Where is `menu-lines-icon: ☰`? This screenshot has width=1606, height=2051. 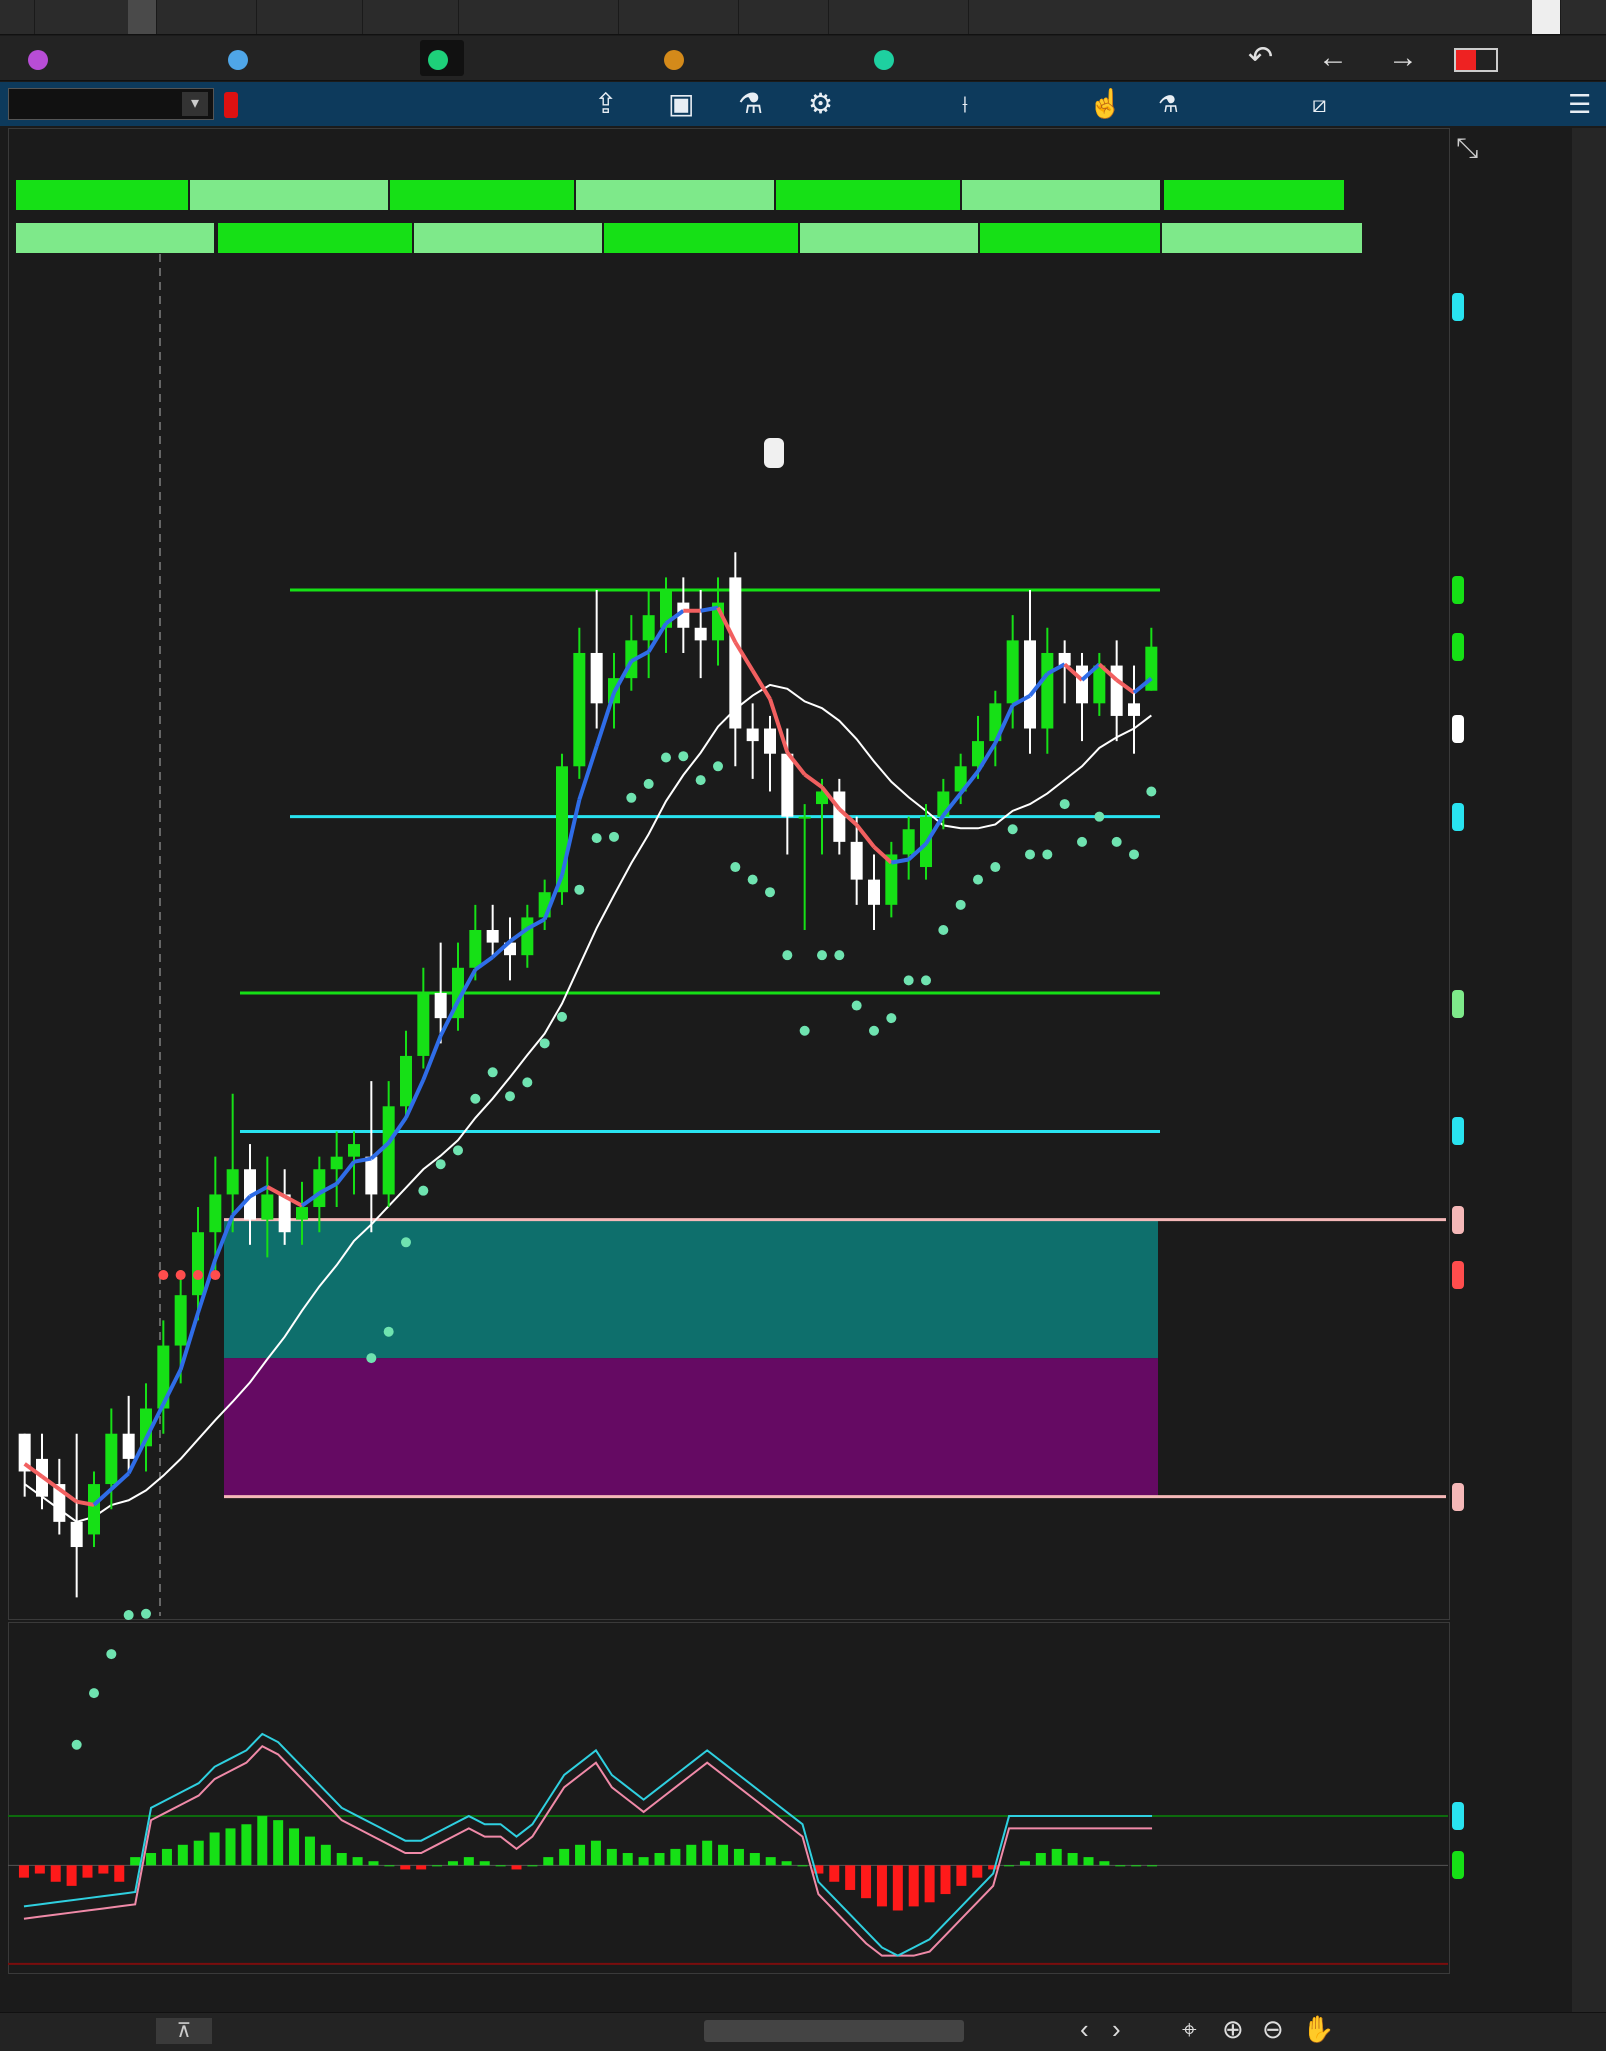
menu-lines-icon: ☰ is located at coordinates (1579, 104).